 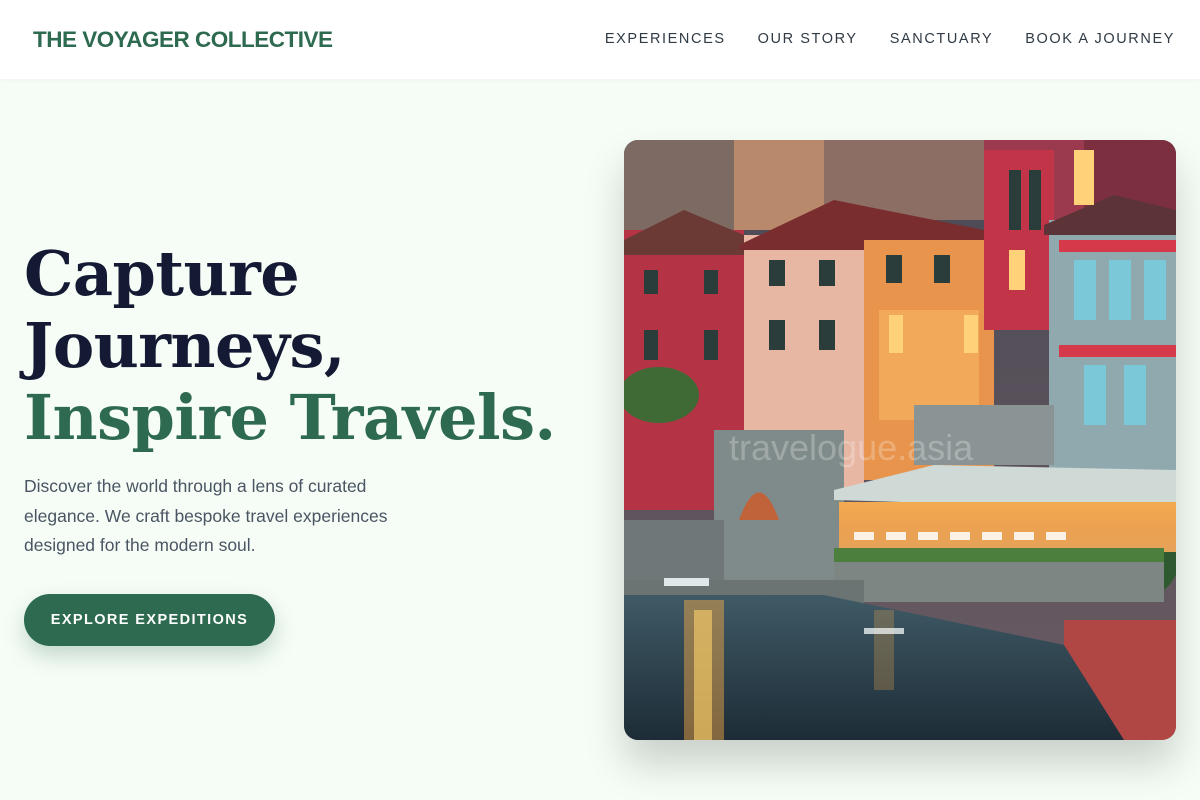 I want to click on nav-our-story: OUR STORY, so click(x=808, y=39).